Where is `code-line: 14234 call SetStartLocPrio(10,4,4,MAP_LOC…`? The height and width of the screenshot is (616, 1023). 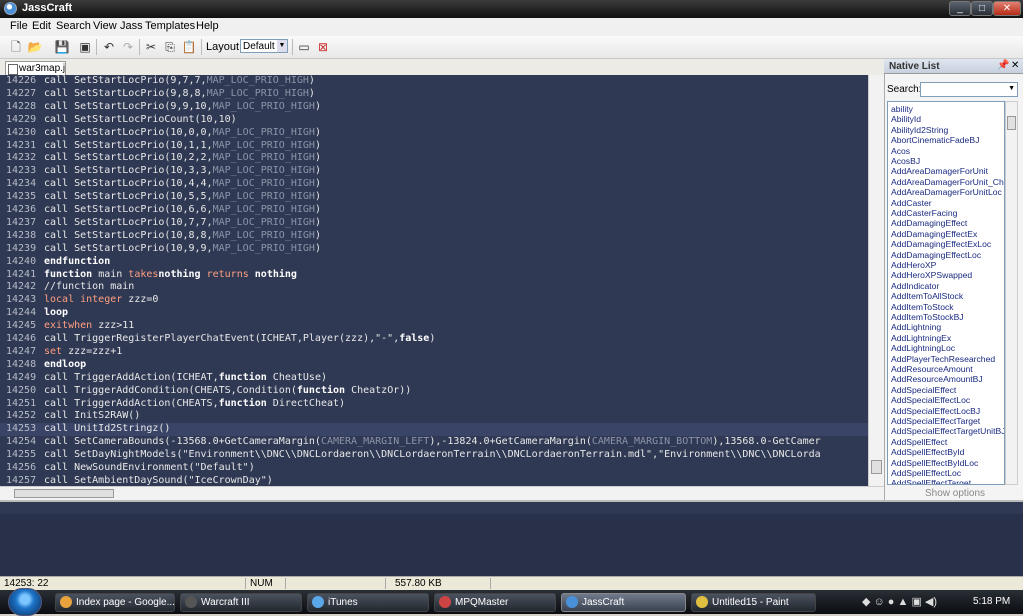
code-line: 14234 call SetStartLocPrio(10,4,4,MAP_LOC… is located at coordinates (434, 184).